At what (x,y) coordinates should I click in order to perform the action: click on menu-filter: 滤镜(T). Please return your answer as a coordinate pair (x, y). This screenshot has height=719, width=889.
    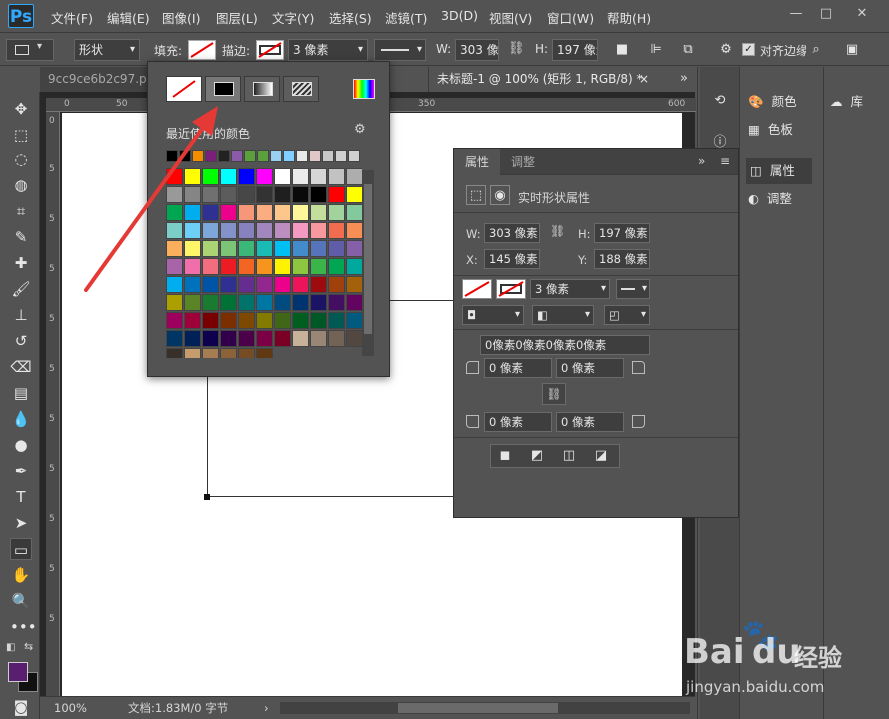
    Looking at the image, I should click on (406, 17).